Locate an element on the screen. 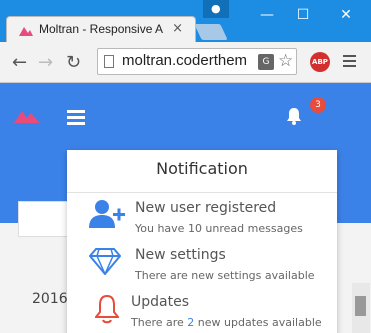 This screenshot has width=371, height=333. browser-tab: Moltran - Responsive A × is located at coordinates (101, 29).